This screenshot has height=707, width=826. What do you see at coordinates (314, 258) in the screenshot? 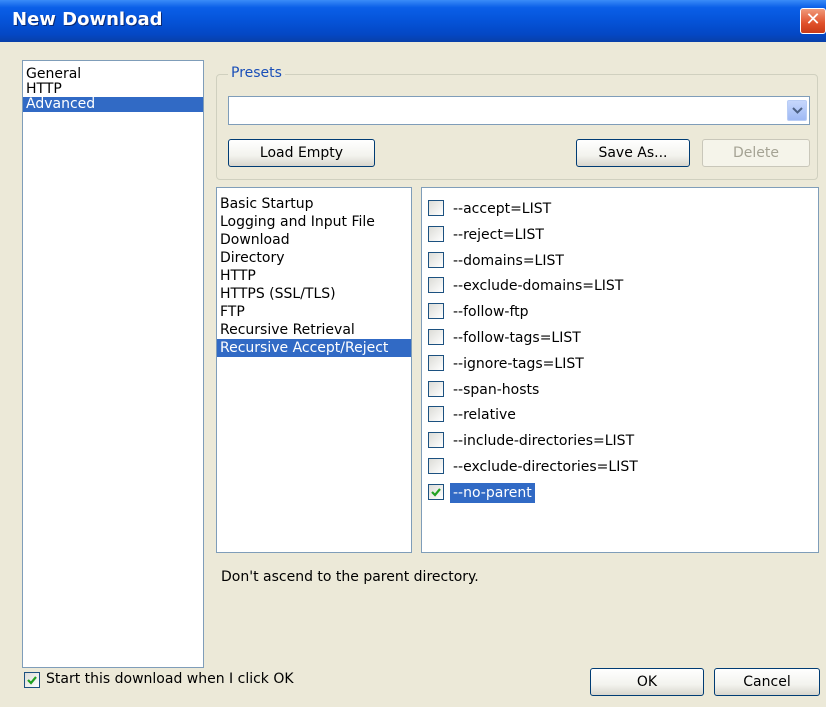
I see `section-item: Directory` at bounding box center [314, 258].